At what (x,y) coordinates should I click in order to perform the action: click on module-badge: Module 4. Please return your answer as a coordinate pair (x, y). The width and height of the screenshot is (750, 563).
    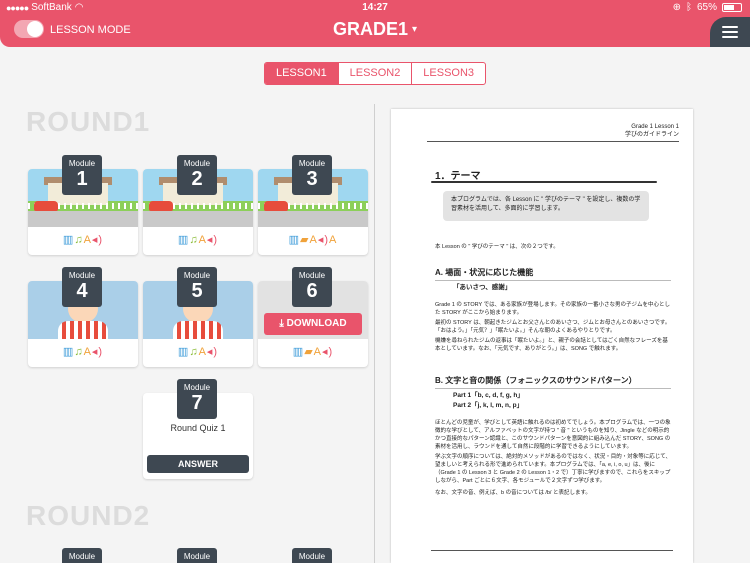
    Looking at the image, I should click on (82, 287).